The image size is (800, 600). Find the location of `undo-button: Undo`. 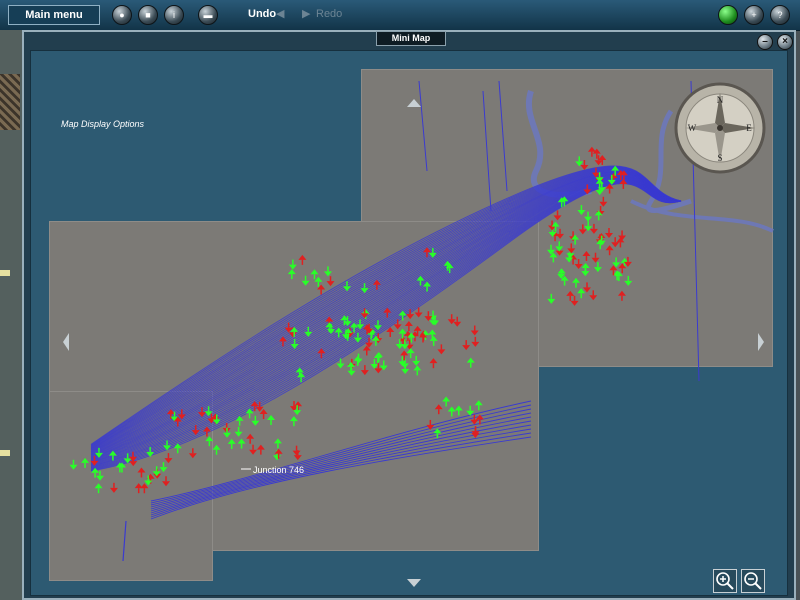

undo-button: Undo is located at coordinates (262, 14).